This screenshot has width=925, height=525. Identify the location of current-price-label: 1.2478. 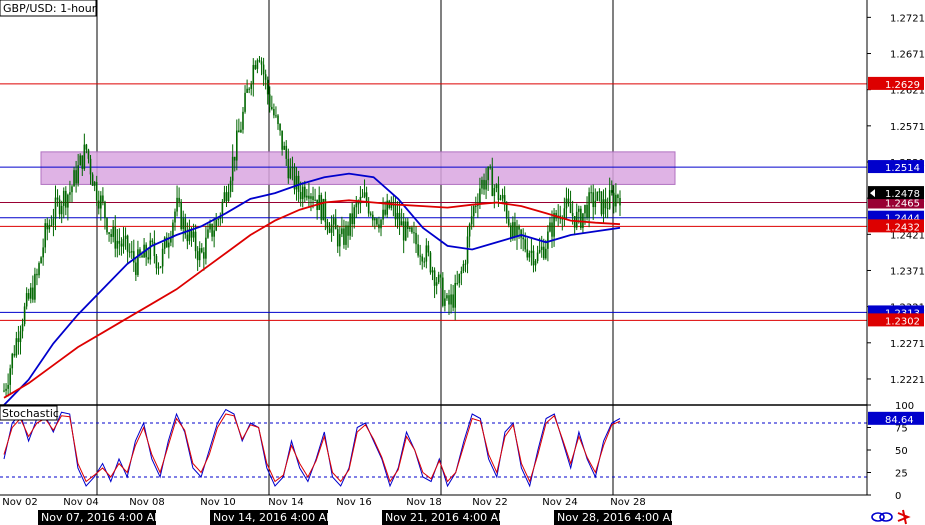
(902, 194).